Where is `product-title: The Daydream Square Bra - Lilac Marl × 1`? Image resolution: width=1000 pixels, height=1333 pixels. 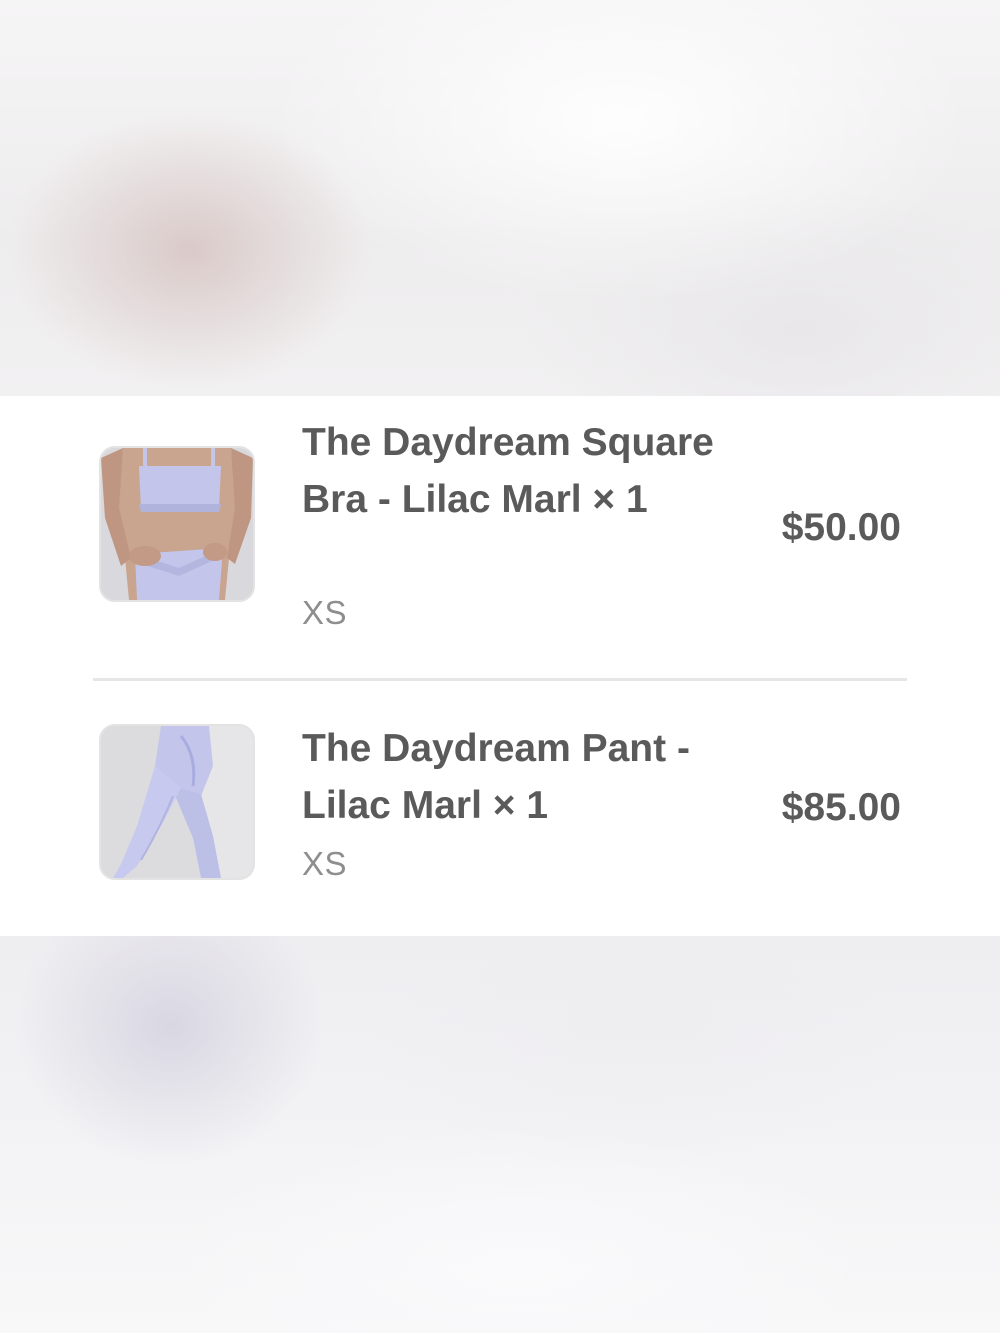 product-title: The Daydream Square Bra - Lilac Marl × 1 is located at coordinates (508, 471).